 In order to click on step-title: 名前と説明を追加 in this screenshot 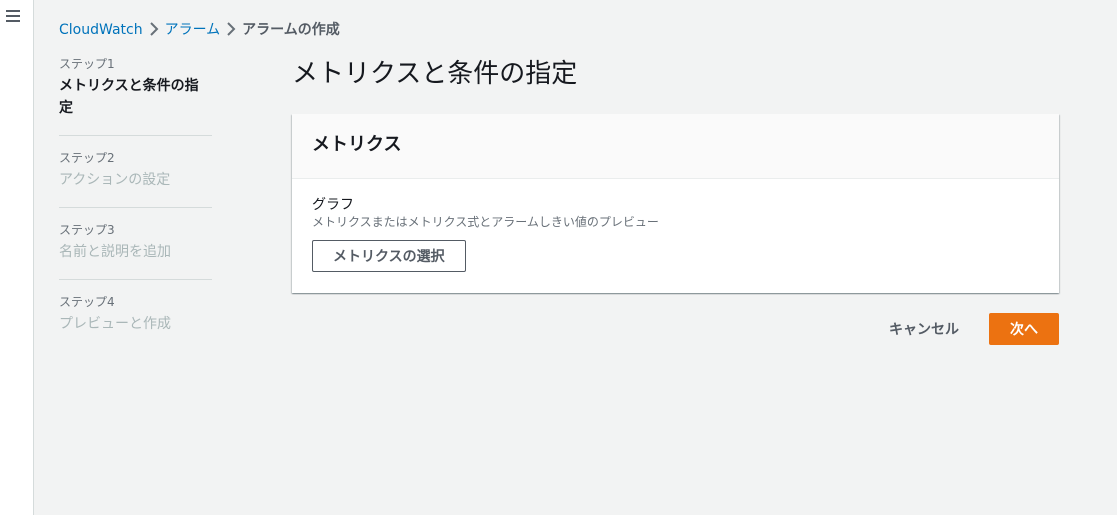, I will do `click(115, 252)`.